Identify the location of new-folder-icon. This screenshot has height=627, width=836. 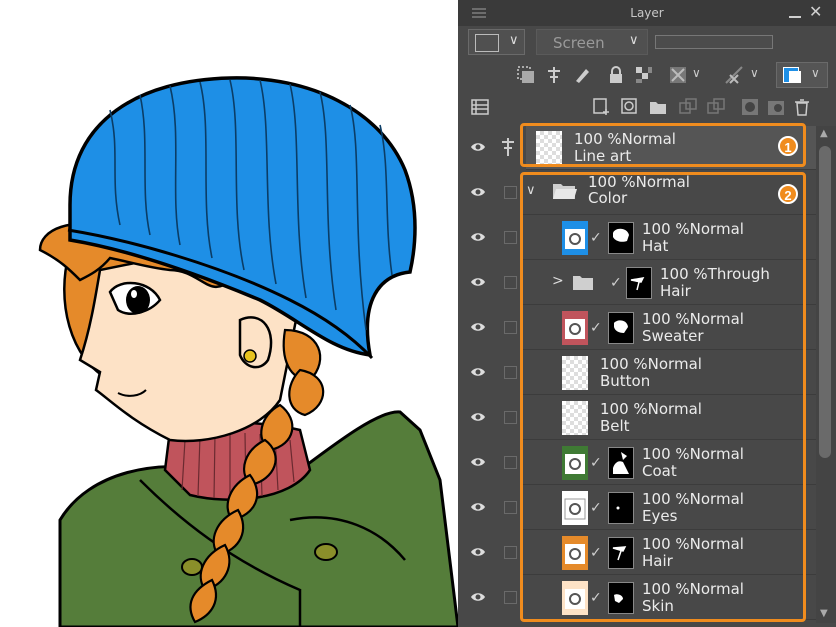
(658, 107).